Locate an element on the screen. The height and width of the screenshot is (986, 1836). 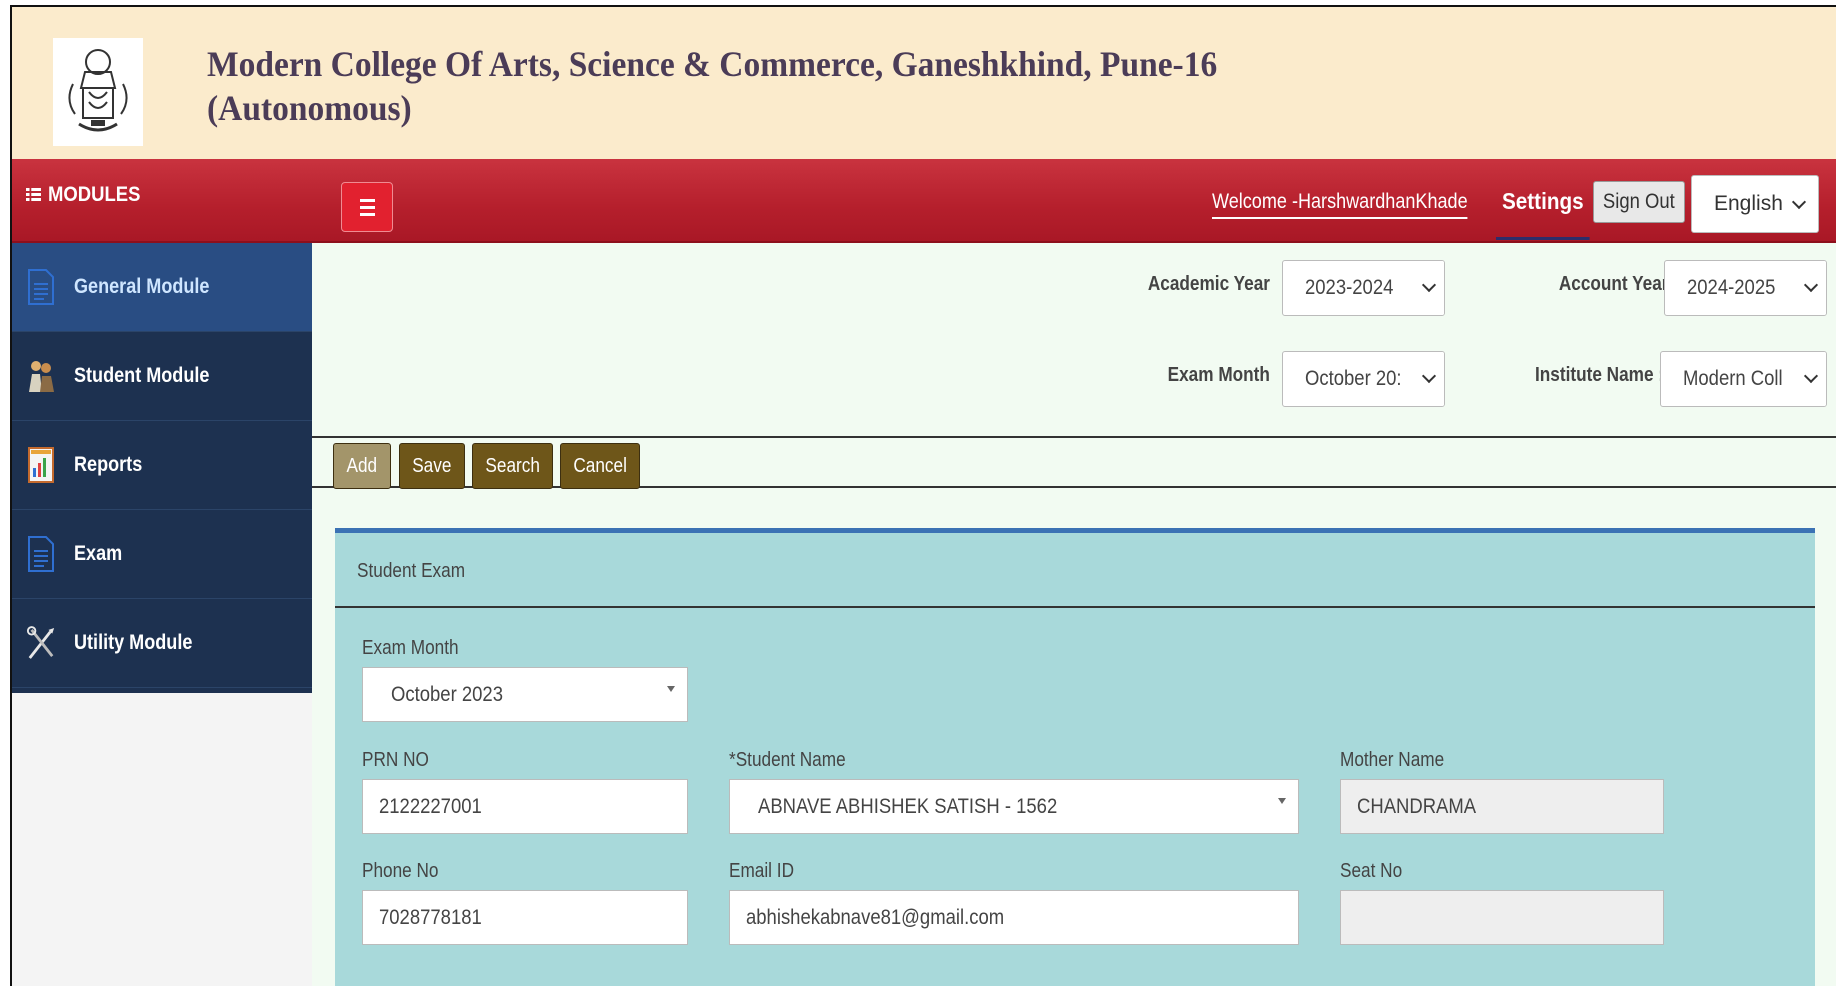
save-button: Save is located at coordinates (432, 466).